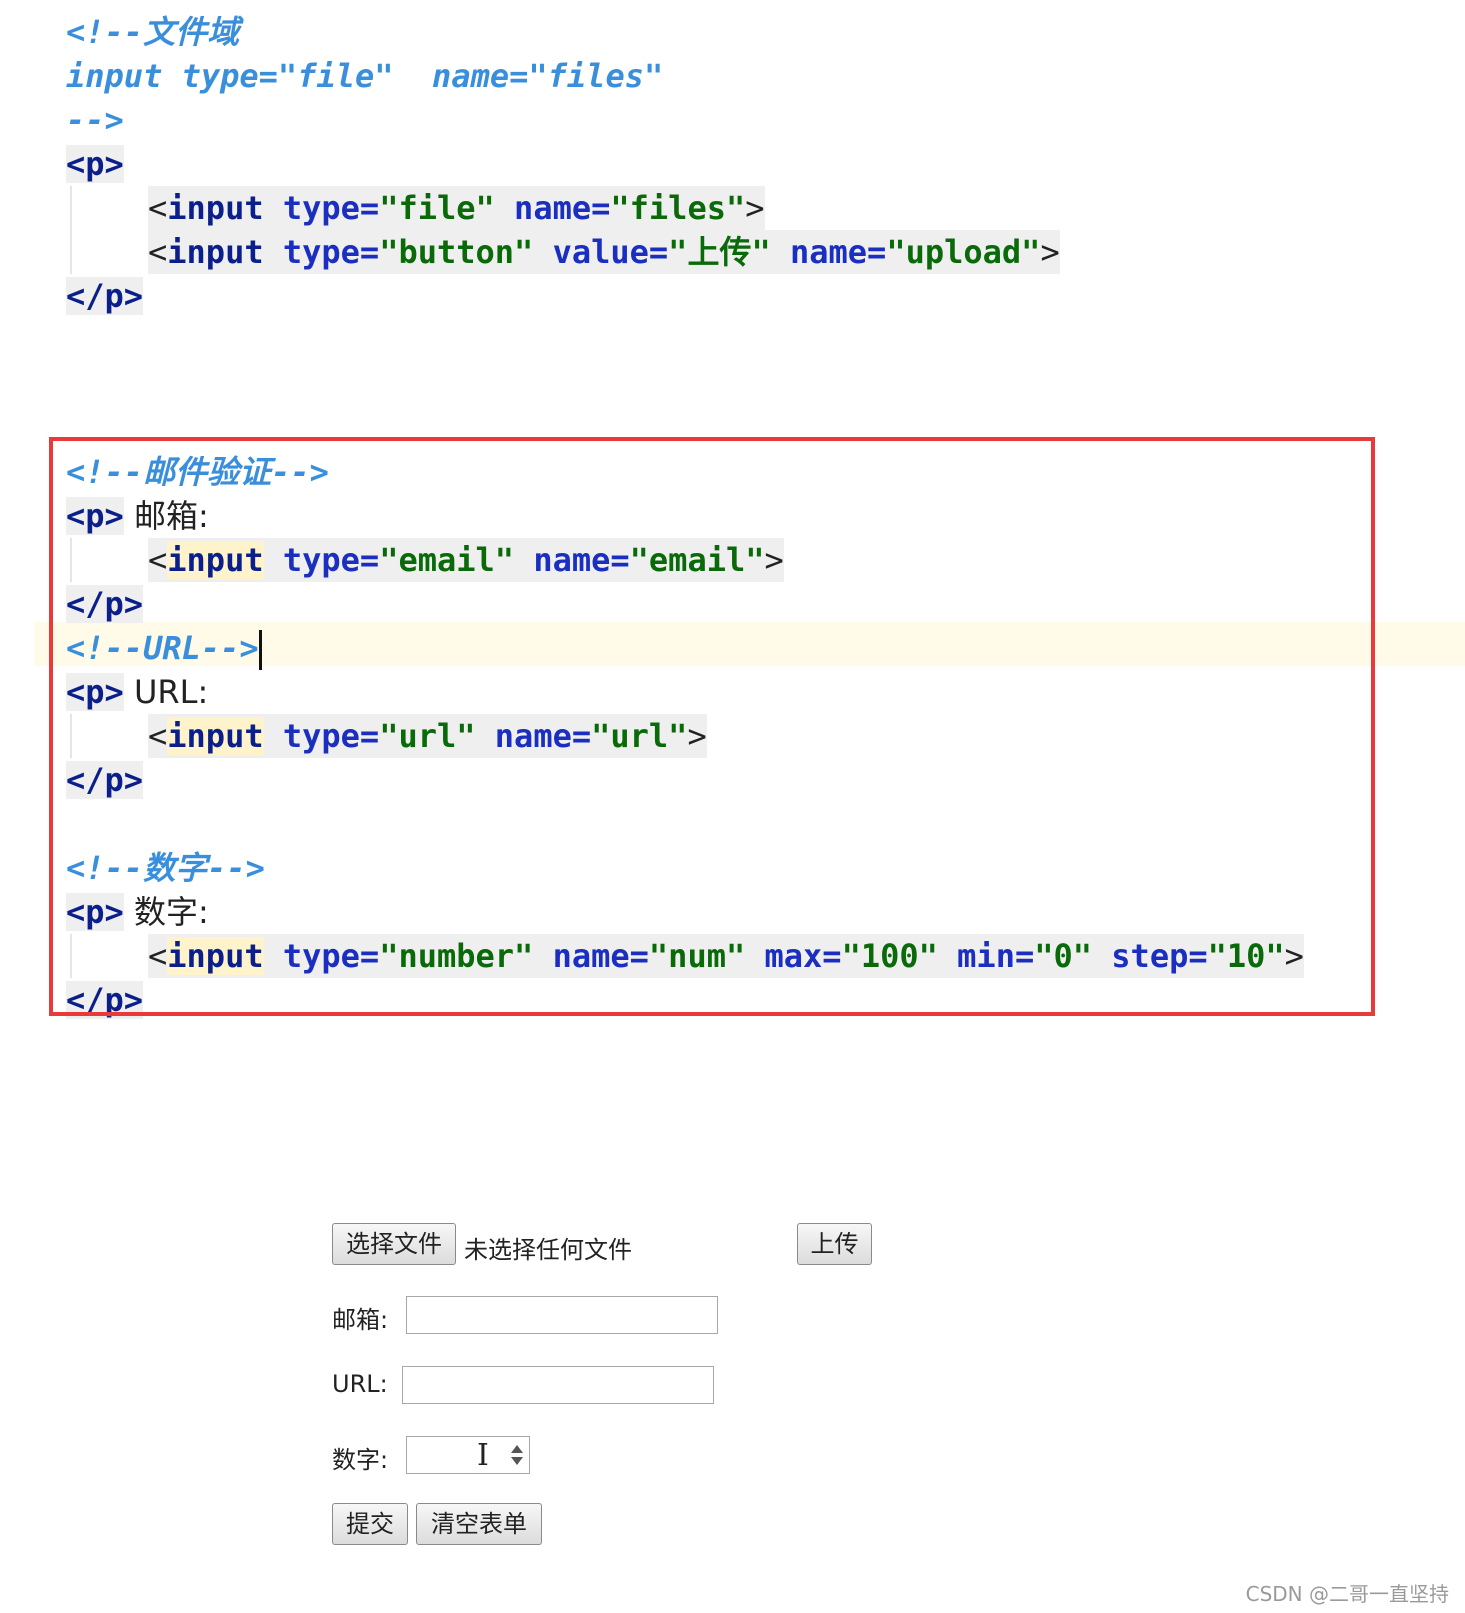  I want to click on upload-button: 上传, so click(834, 1244).